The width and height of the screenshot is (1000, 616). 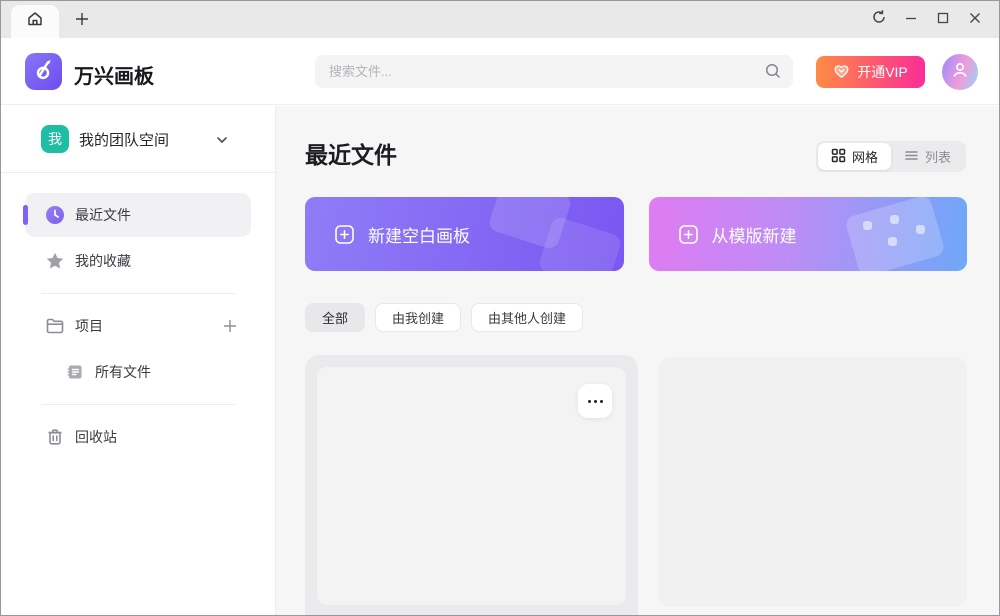 I want to click on maximize-icon, so click(x=943, y=20).